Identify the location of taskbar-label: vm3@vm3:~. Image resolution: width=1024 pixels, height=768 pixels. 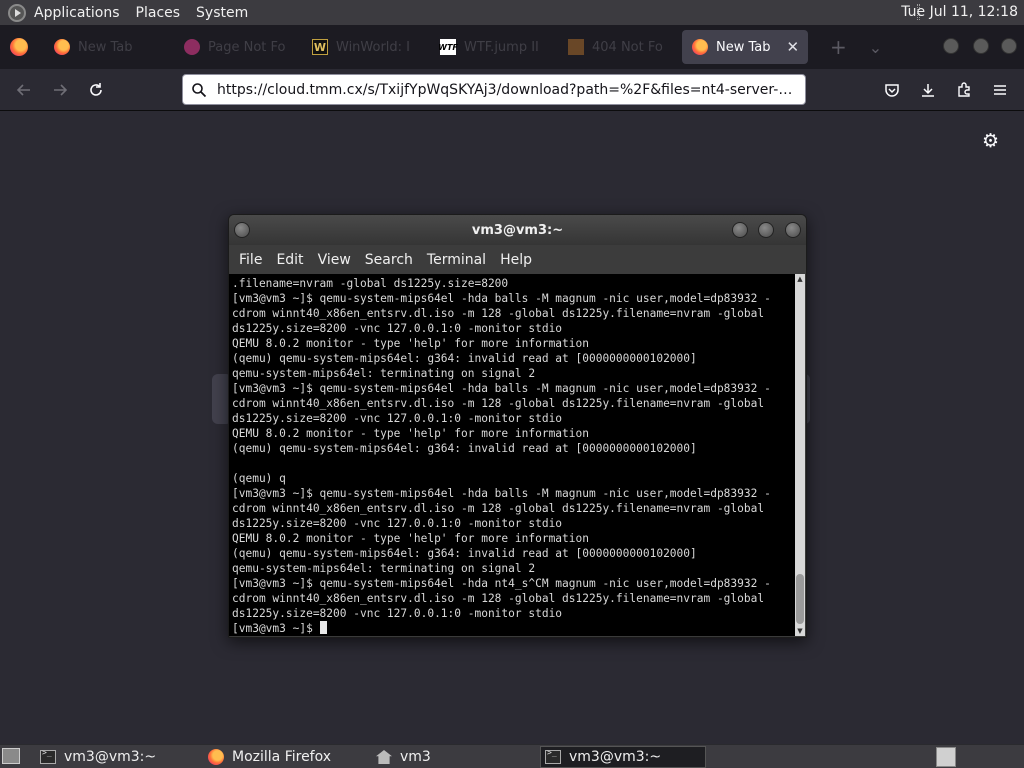
(615, 757).